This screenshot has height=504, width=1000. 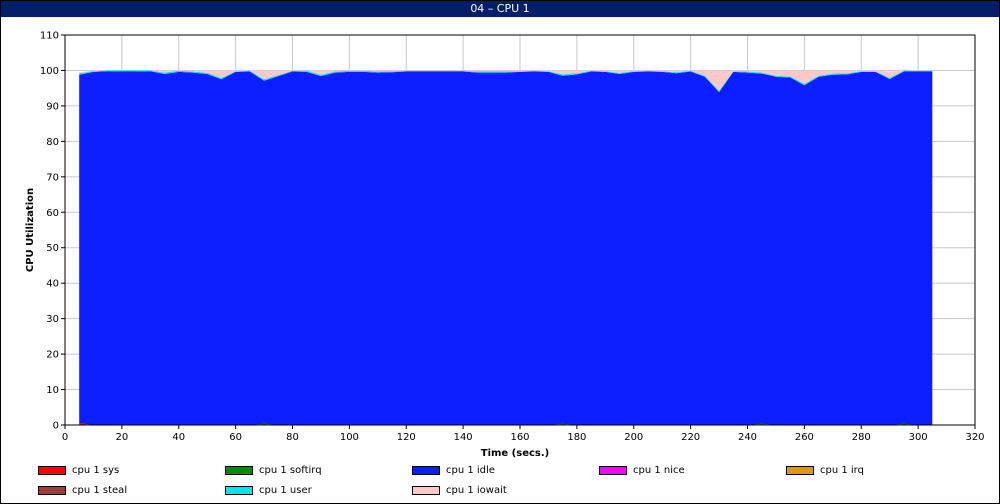 I want to click on y-axis-label: CPU Utilization, so click(x=30, y=230).